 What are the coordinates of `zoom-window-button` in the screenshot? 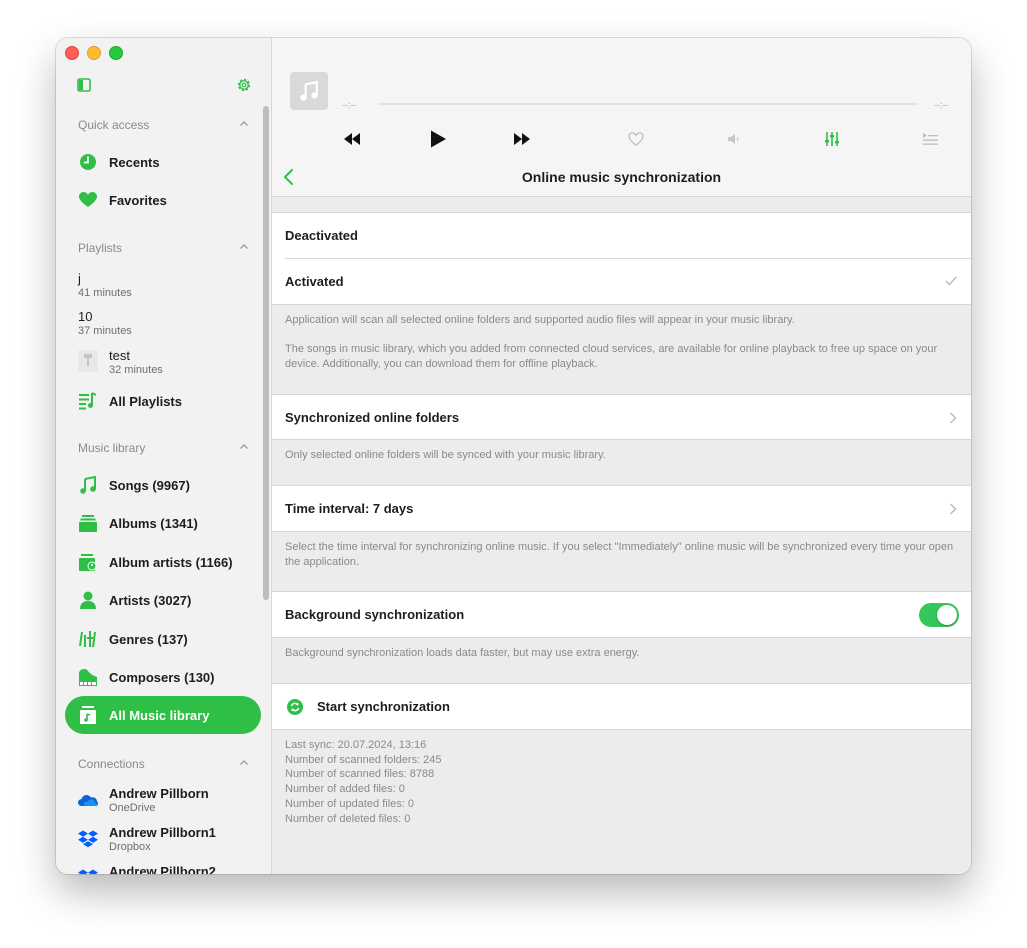 It's located at (116, 53).